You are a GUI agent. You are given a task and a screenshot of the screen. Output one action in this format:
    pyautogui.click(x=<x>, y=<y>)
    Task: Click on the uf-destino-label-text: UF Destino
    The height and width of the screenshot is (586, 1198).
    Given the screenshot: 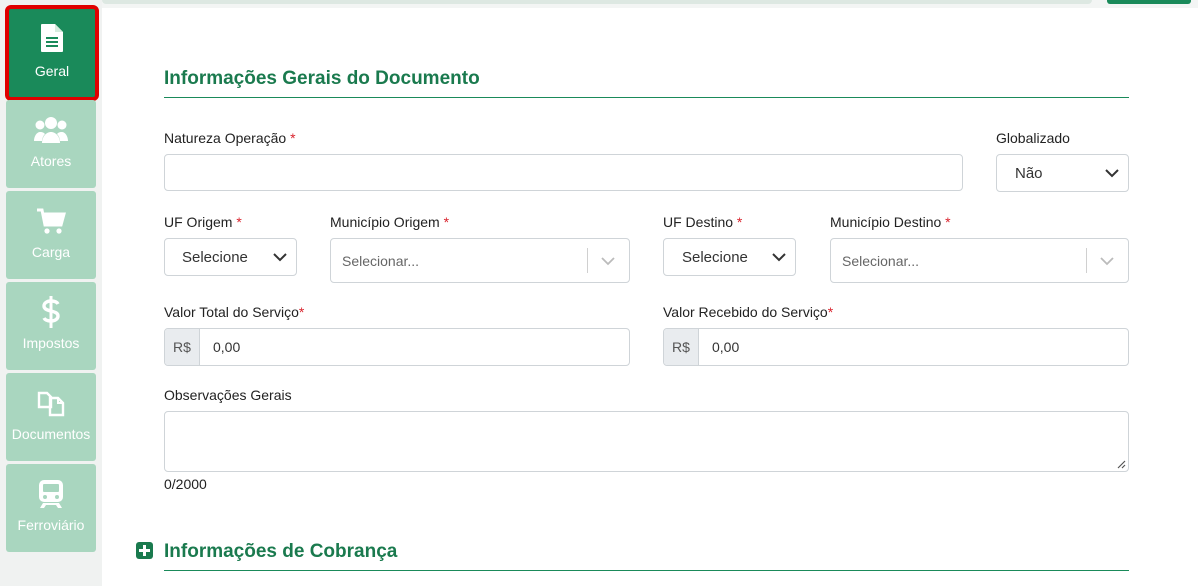 What is the action you would take?
    pyautogui.click(x=698, y=222)
    